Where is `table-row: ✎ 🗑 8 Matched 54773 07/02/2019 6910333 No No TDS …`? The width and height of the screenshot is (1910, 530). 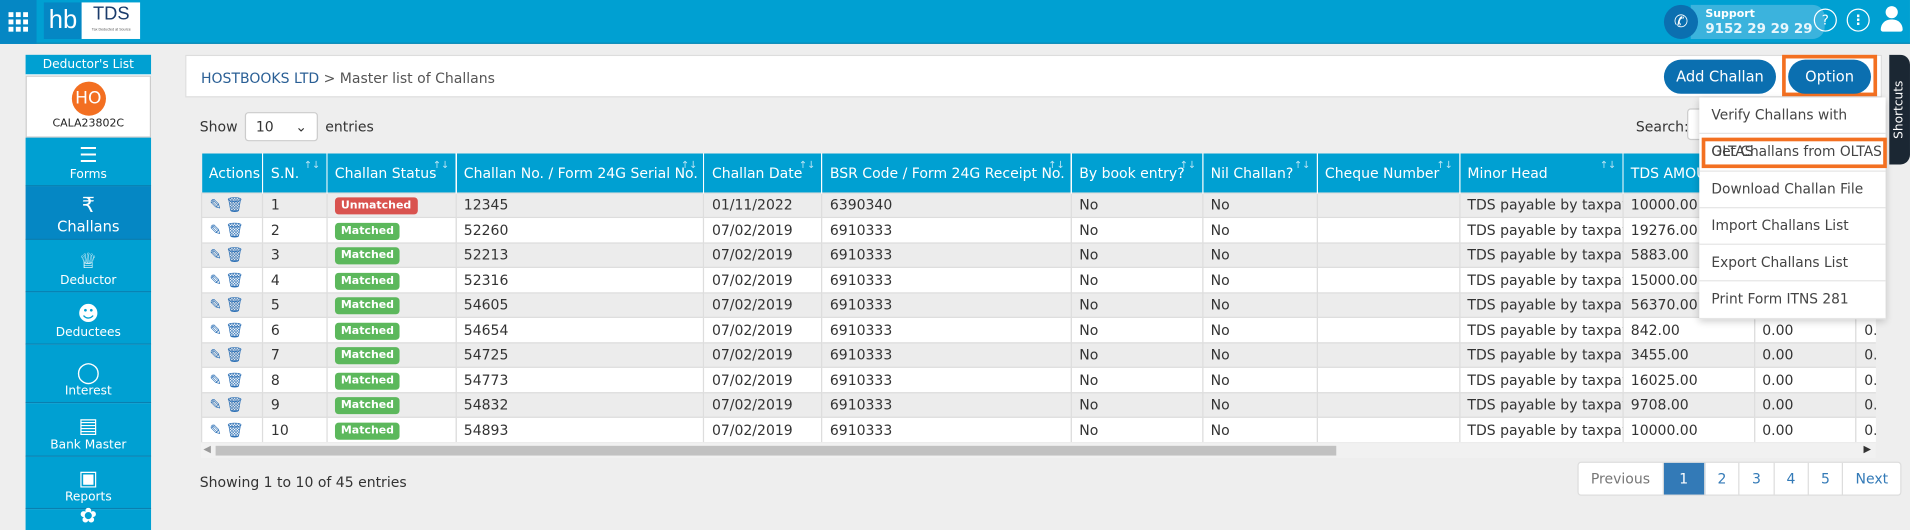
table-row: ✎ 🗑 8 Matched 54773 07/02/2019 6910333 No No TDS … is located at coordinates (1038, 379).